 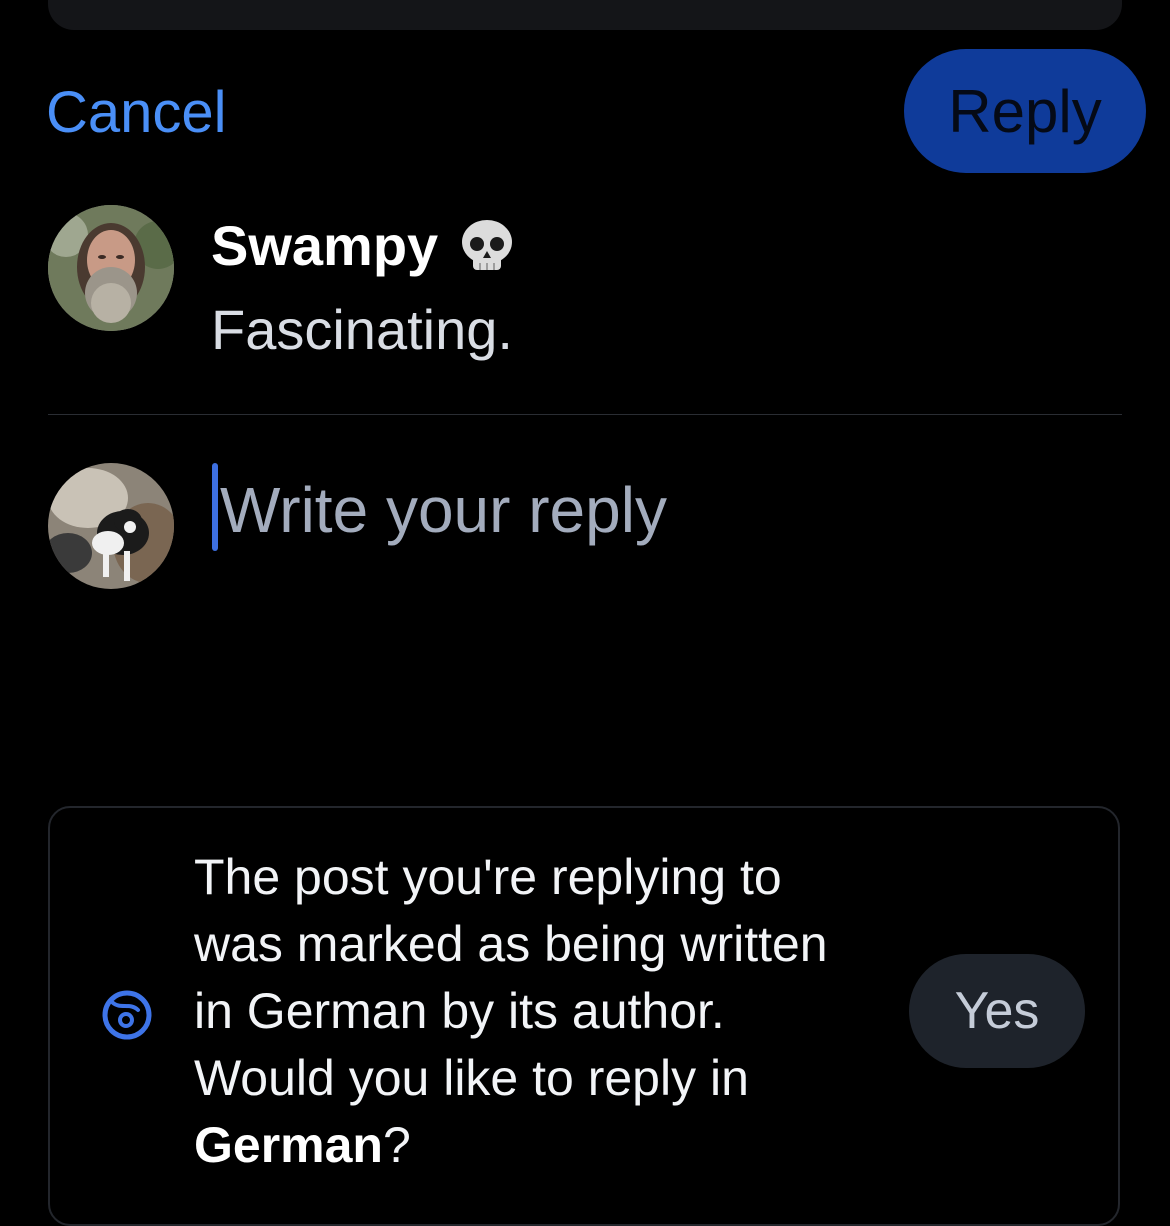 I want to click on yes-button: Yes, so click(x=997, y=1011).